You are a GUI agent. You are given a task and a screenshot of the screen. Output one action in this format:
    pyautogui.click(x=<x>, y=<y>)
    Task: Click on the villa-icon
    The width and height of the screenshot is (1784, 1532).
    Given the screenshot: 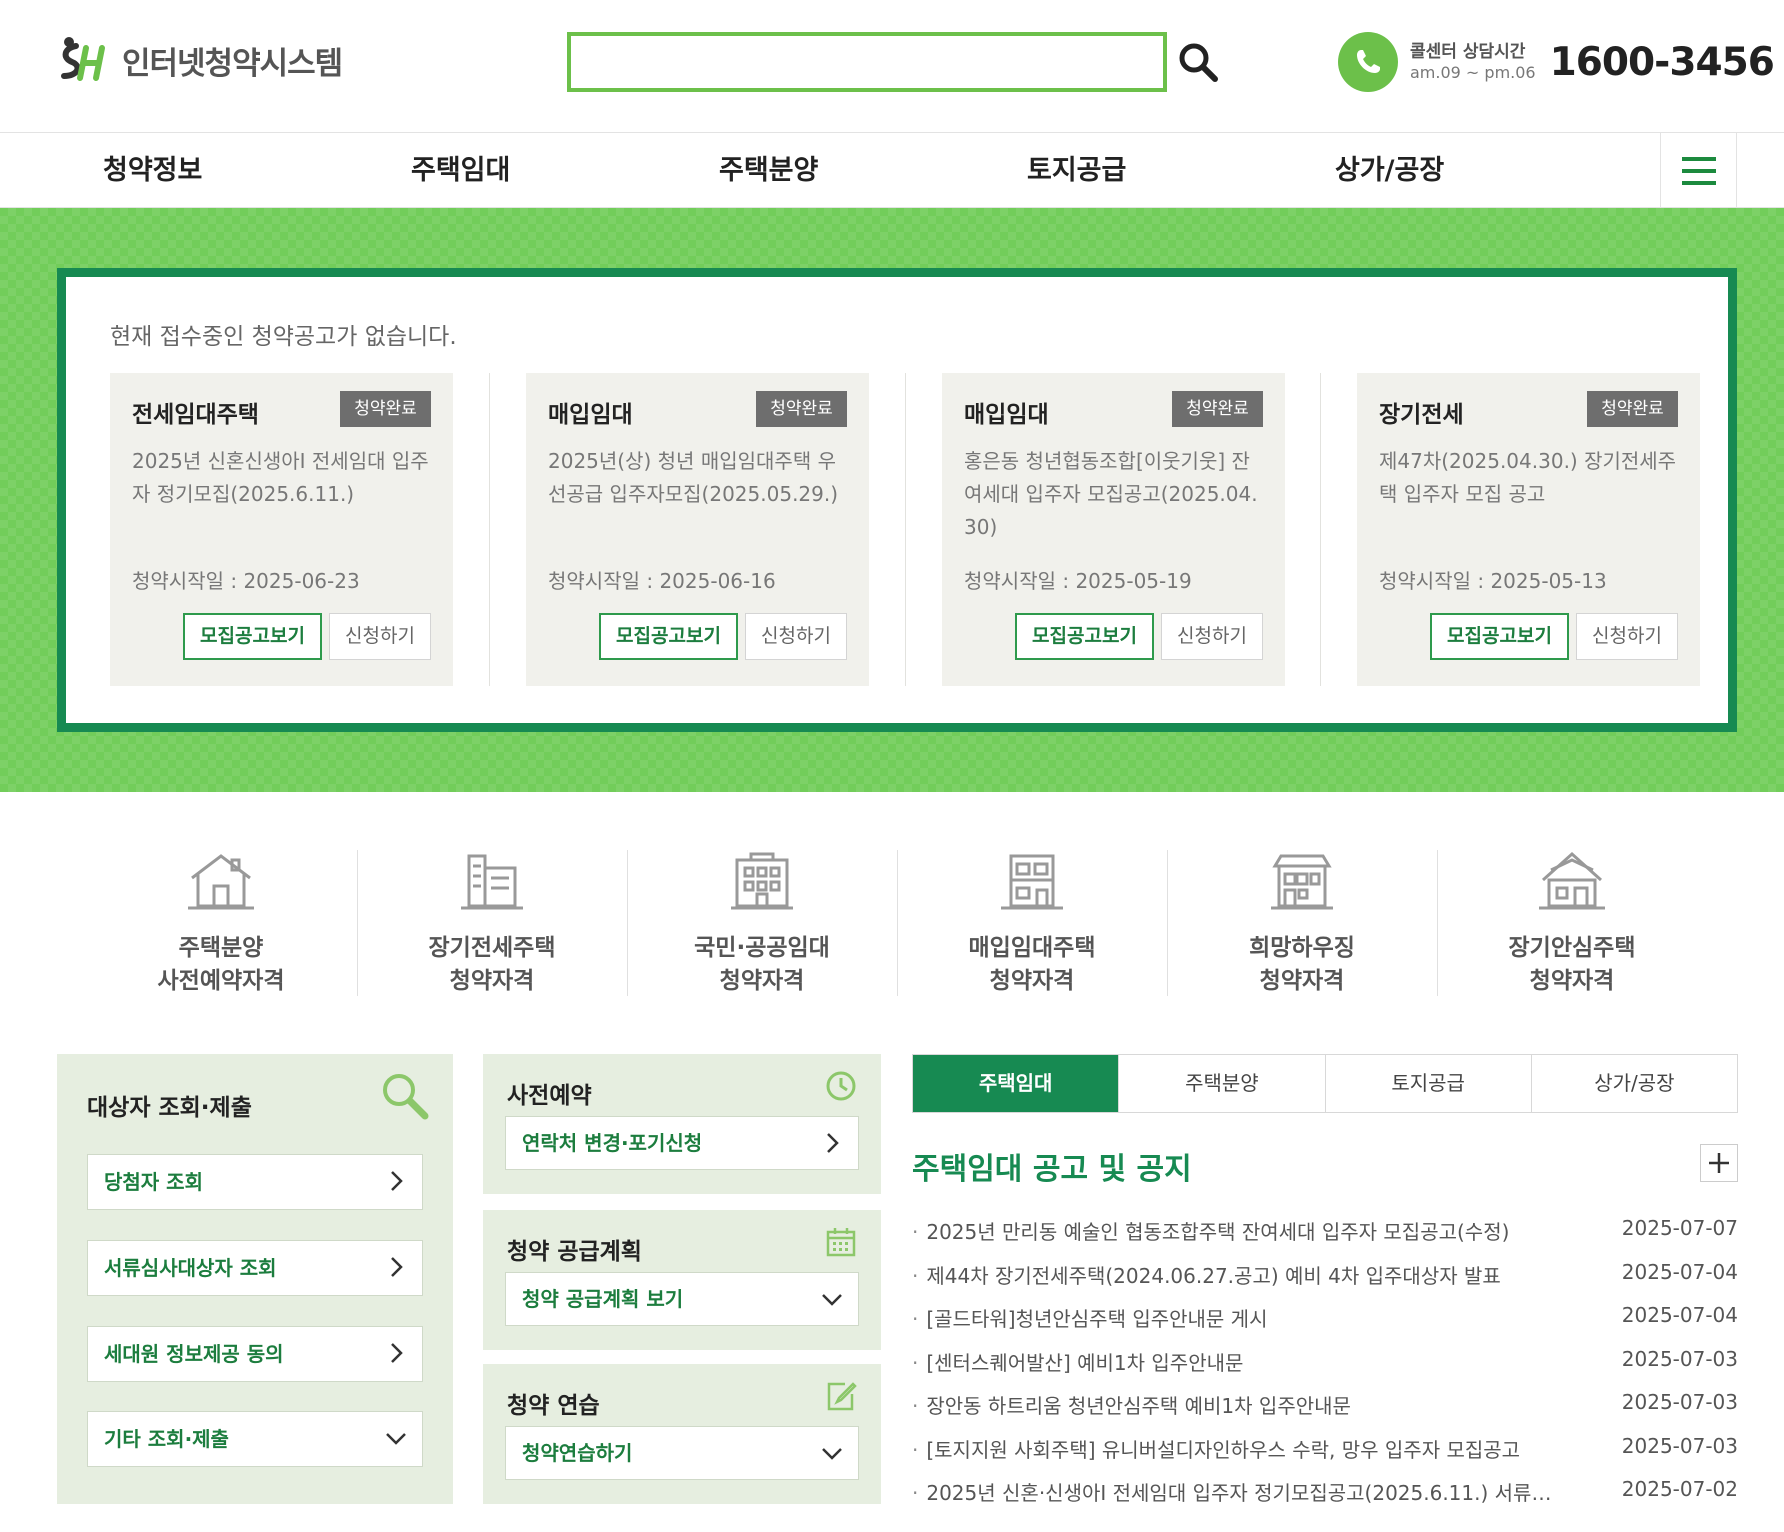 What is the action you would take?
    pyautogui.click(x=1032, y=882)
    